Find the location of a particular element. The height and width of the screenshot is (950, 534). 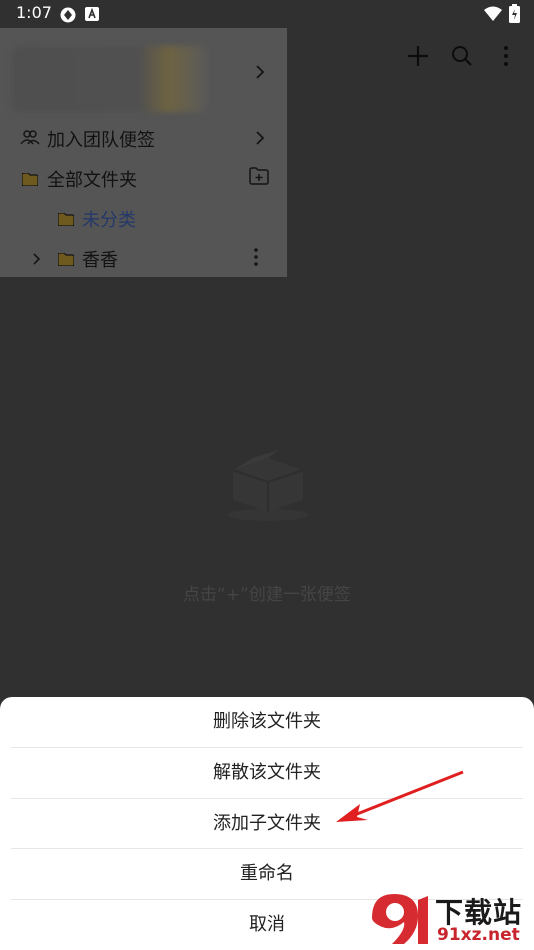

folder-item-xiangxiang: 香香 is located at coordinates (143, 257).